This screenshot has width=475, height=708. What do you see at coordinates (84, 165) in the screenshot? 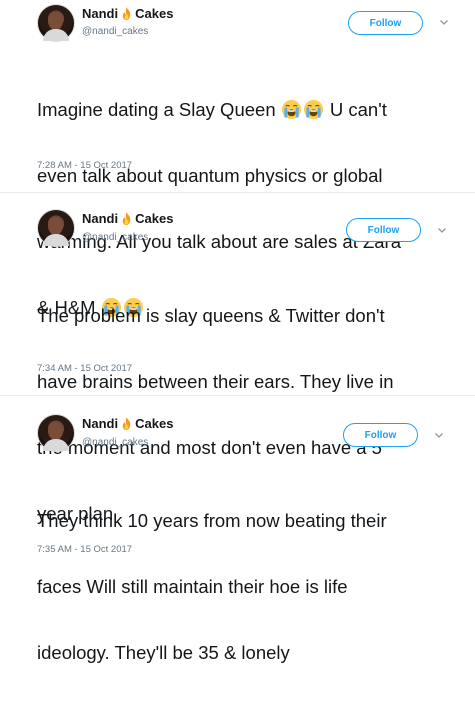
I see `timestamp: 7:28 AM - 15 Oct 2017` at bounding box center [84, 165].